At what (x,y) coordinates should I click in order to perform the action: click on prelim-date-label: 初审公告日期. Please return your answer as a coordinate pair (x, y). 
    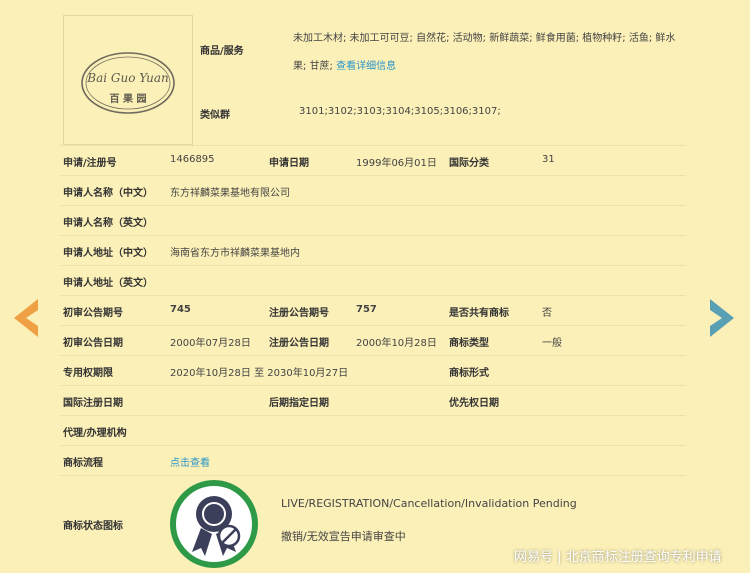
    Looking at the image, I should click on (93, 343).